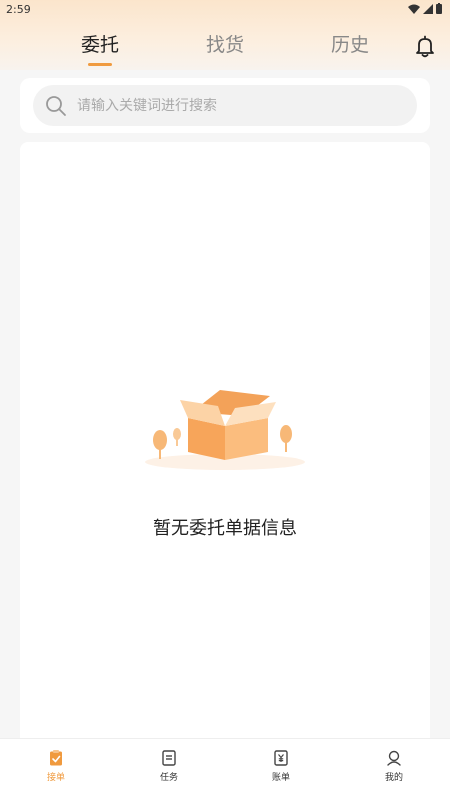  I want to click on search-icon, so click(56, 106).